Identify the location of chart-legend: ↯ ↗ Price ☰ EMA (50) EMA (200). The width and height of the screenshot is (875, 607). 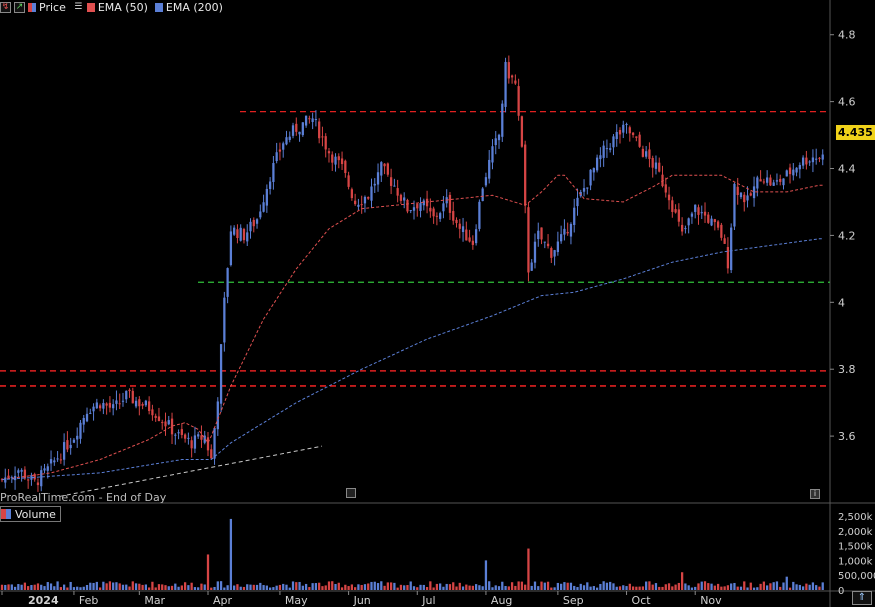
(113, 7).